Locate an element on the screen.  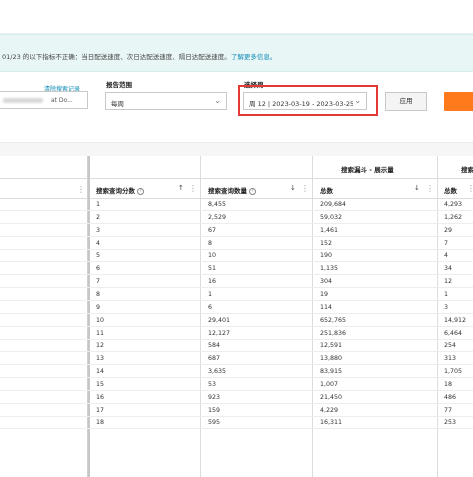
cell-total-right: 7 is located at coordinates (446, 243).